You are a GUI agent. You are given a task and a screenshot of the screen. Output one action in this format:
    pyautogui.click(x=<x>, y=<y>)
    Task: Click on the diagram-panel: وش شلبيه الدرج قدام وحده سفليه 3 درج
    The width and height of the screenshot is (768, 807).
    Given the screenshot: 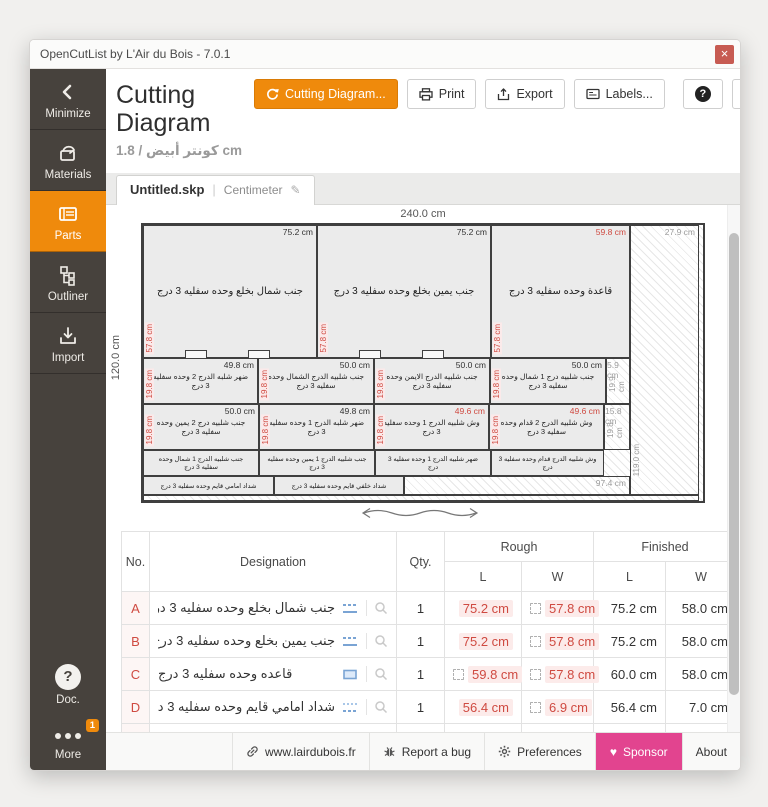 What is the action you would take?
    pyautogui.click(x=547, y=463)
    